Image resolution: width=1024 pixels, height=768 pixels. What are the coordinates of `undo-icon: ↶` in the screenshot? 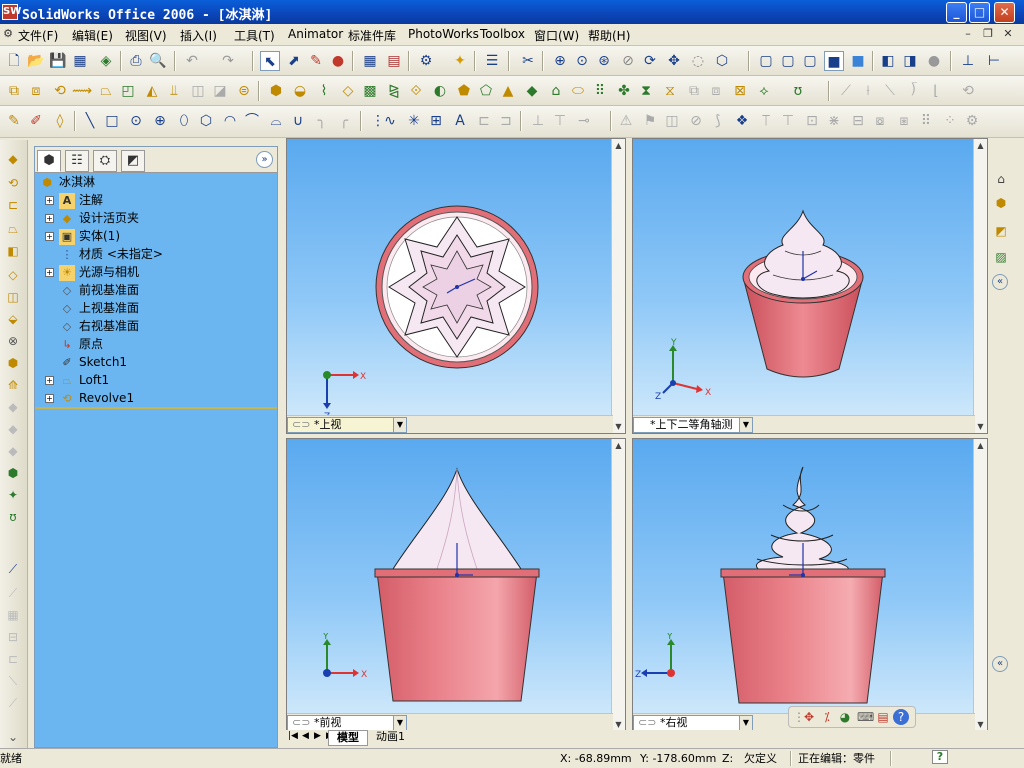 It's located at (192, 61).